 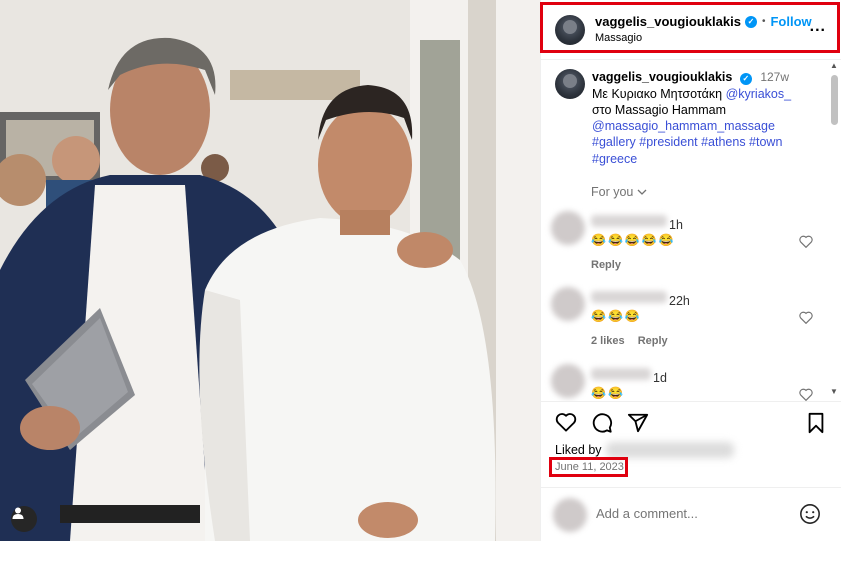 I want to click on tagged-users-button, so click(x=24, y=519).